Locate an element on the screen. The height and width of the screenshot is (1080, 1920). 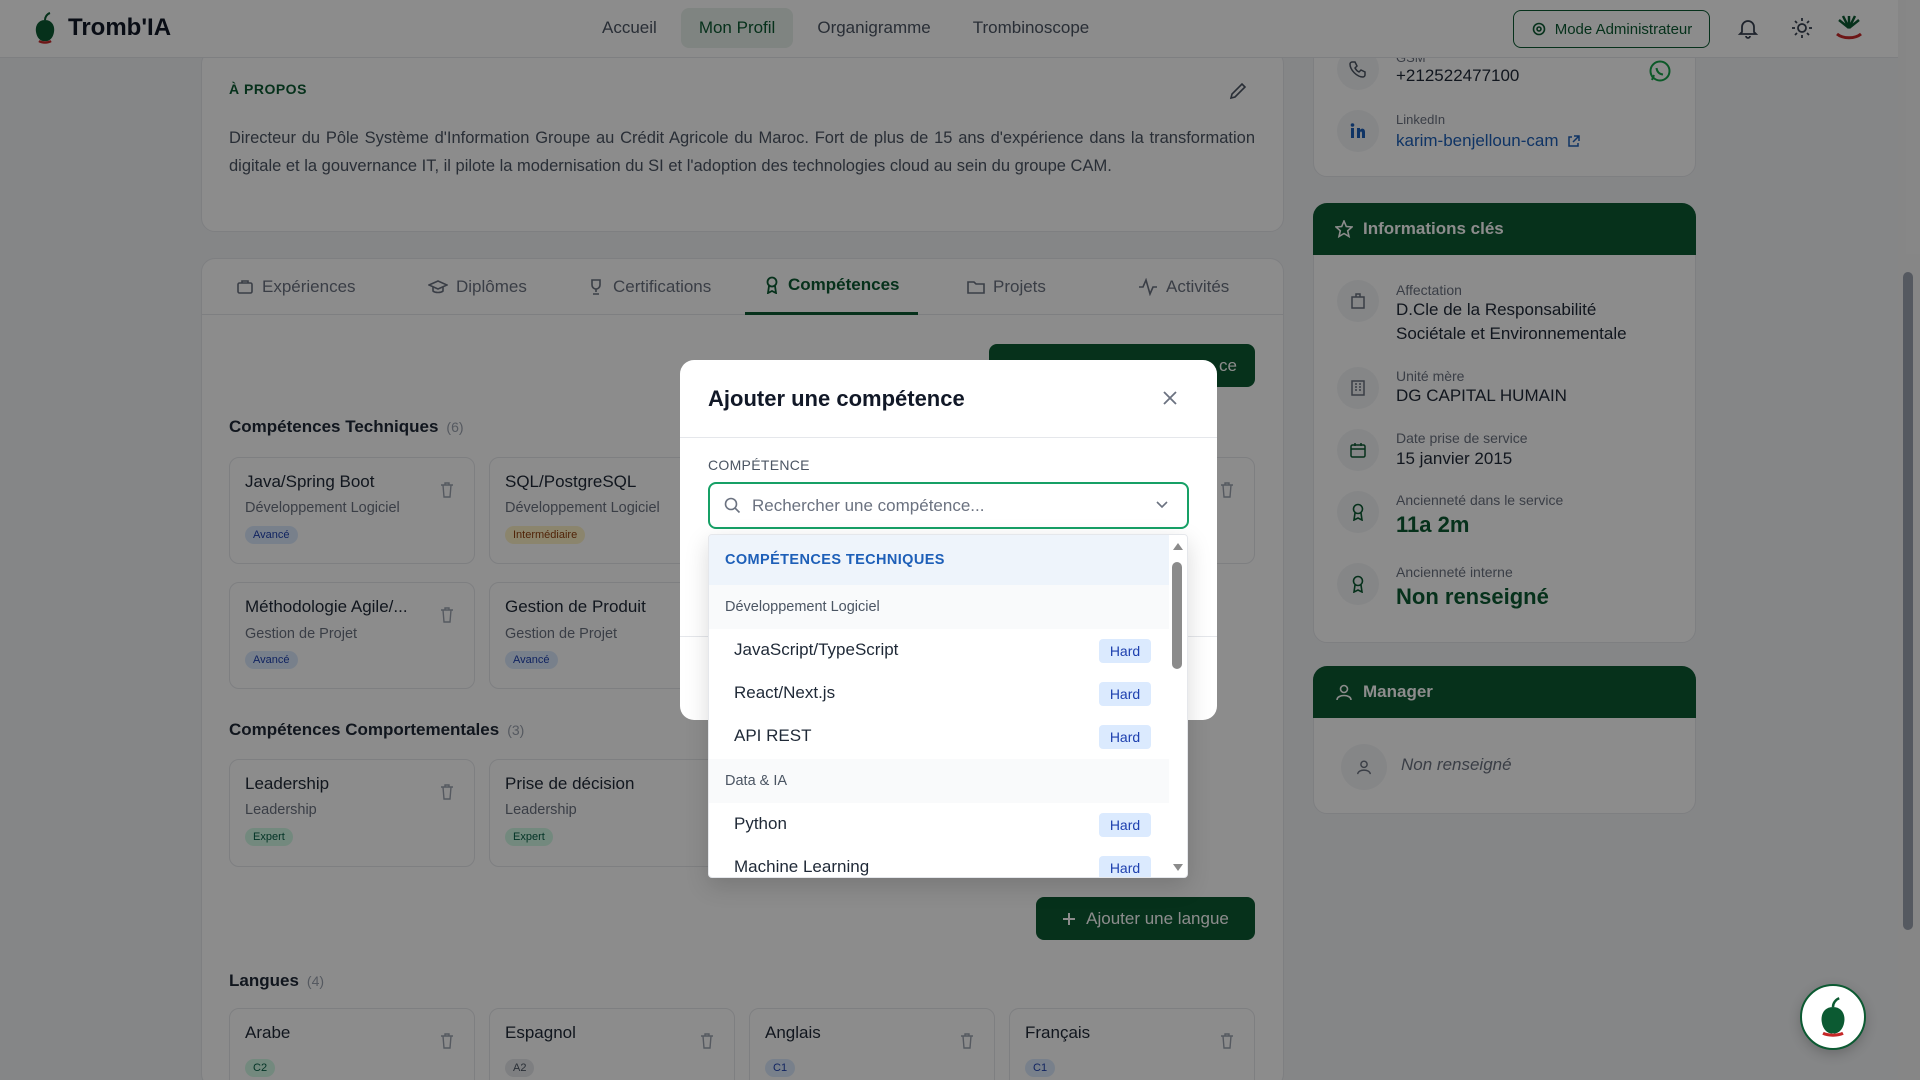
modal-title: Ajouter une compétence is located at coordinates (836, 398).